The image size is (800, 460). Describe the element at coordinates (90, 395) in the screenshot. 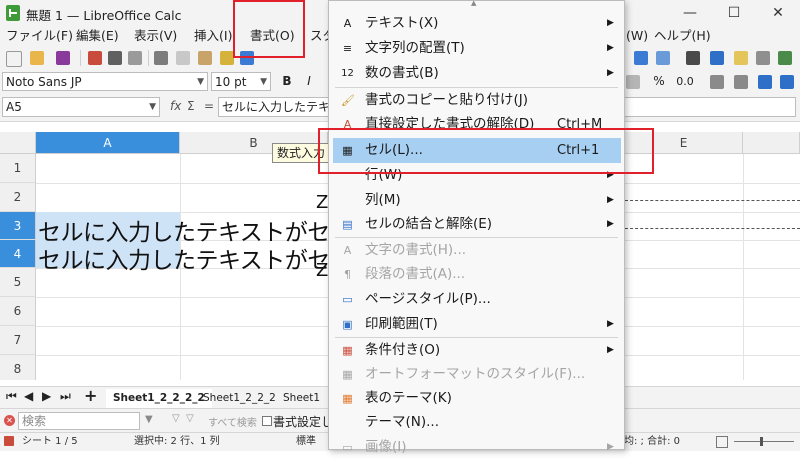

I see `add-sheet-button: +` at that location.